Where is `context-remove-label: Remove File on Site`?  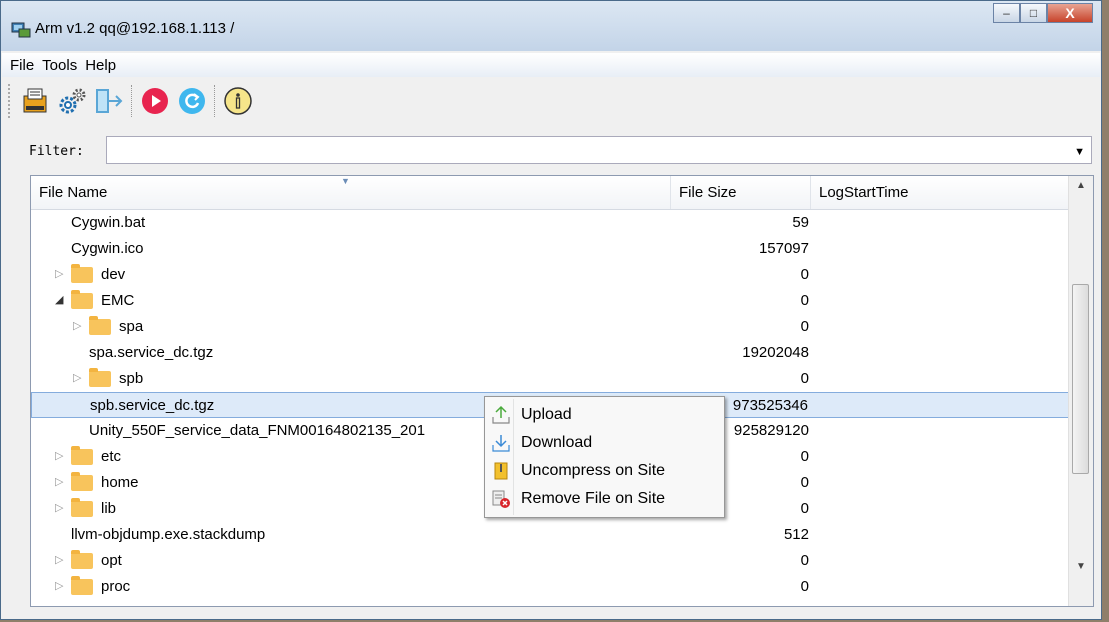 context-remove-label: Remove File on Site is located at coordinates (593, 498).